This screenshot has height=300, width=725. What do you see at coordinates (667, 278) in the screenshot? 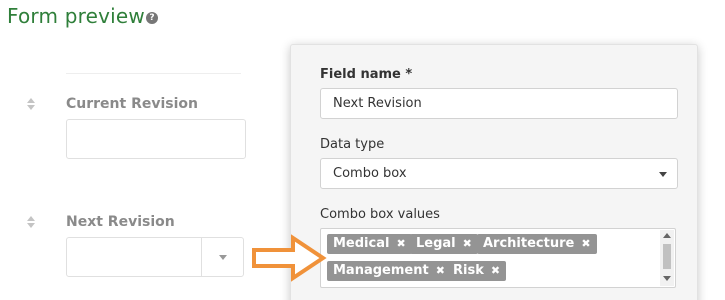
I see `scroll-down-icon` at bounding box center [667, 278].